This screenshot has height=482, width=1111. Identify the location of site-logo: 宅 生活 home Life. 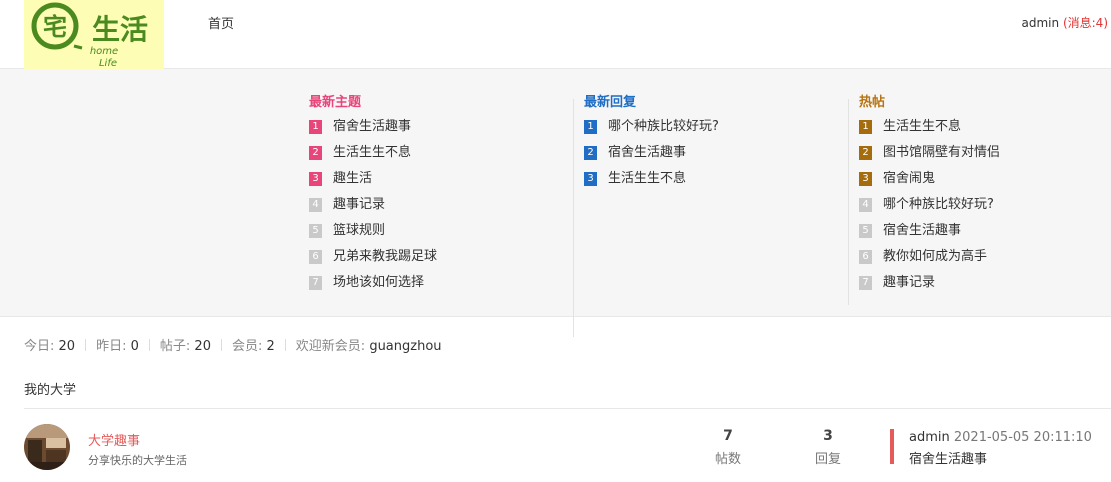
(94, 34).